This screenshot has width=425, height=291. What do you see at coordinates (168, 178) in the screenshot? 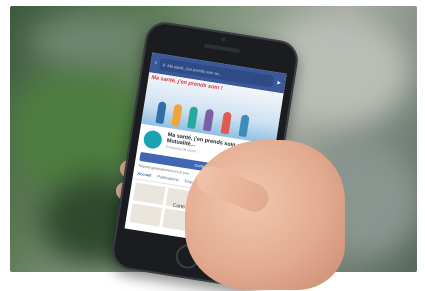
I see `tab-publications: Publications` at bounding box center [168, 178].